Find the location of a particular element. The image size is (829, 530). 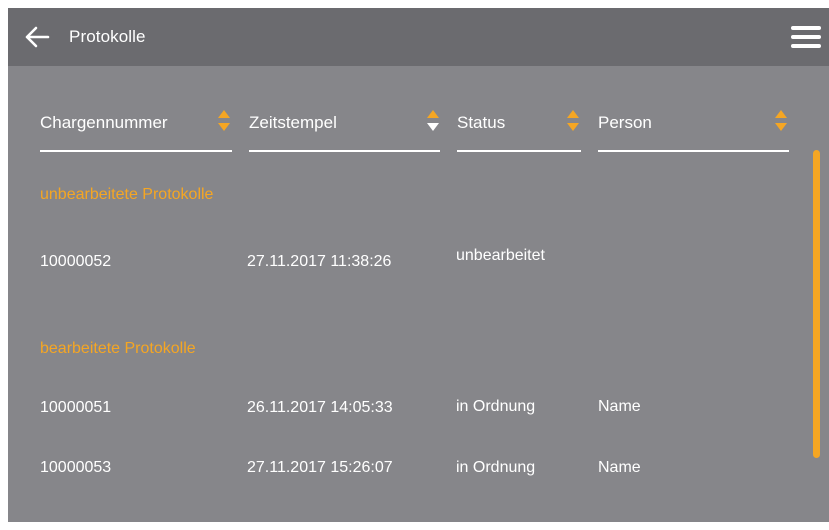

arrow-left-icon is located at coordinates (37, 37).